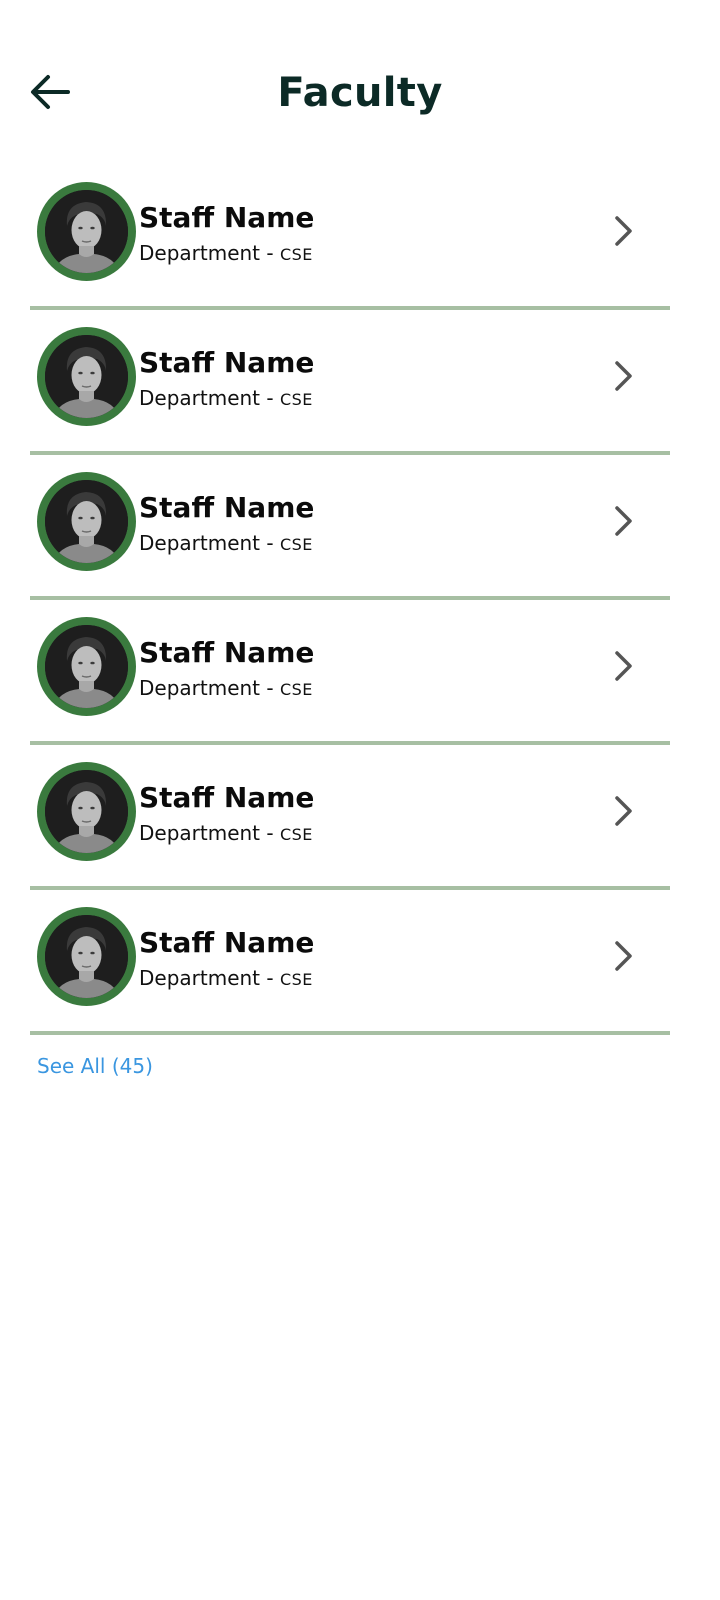 The image size is (720, 1600). What do you see at coordinates (95, 1066) in the screenshot?
I see `see-all-link: See All (45)` at bounding box center [95, 1066].